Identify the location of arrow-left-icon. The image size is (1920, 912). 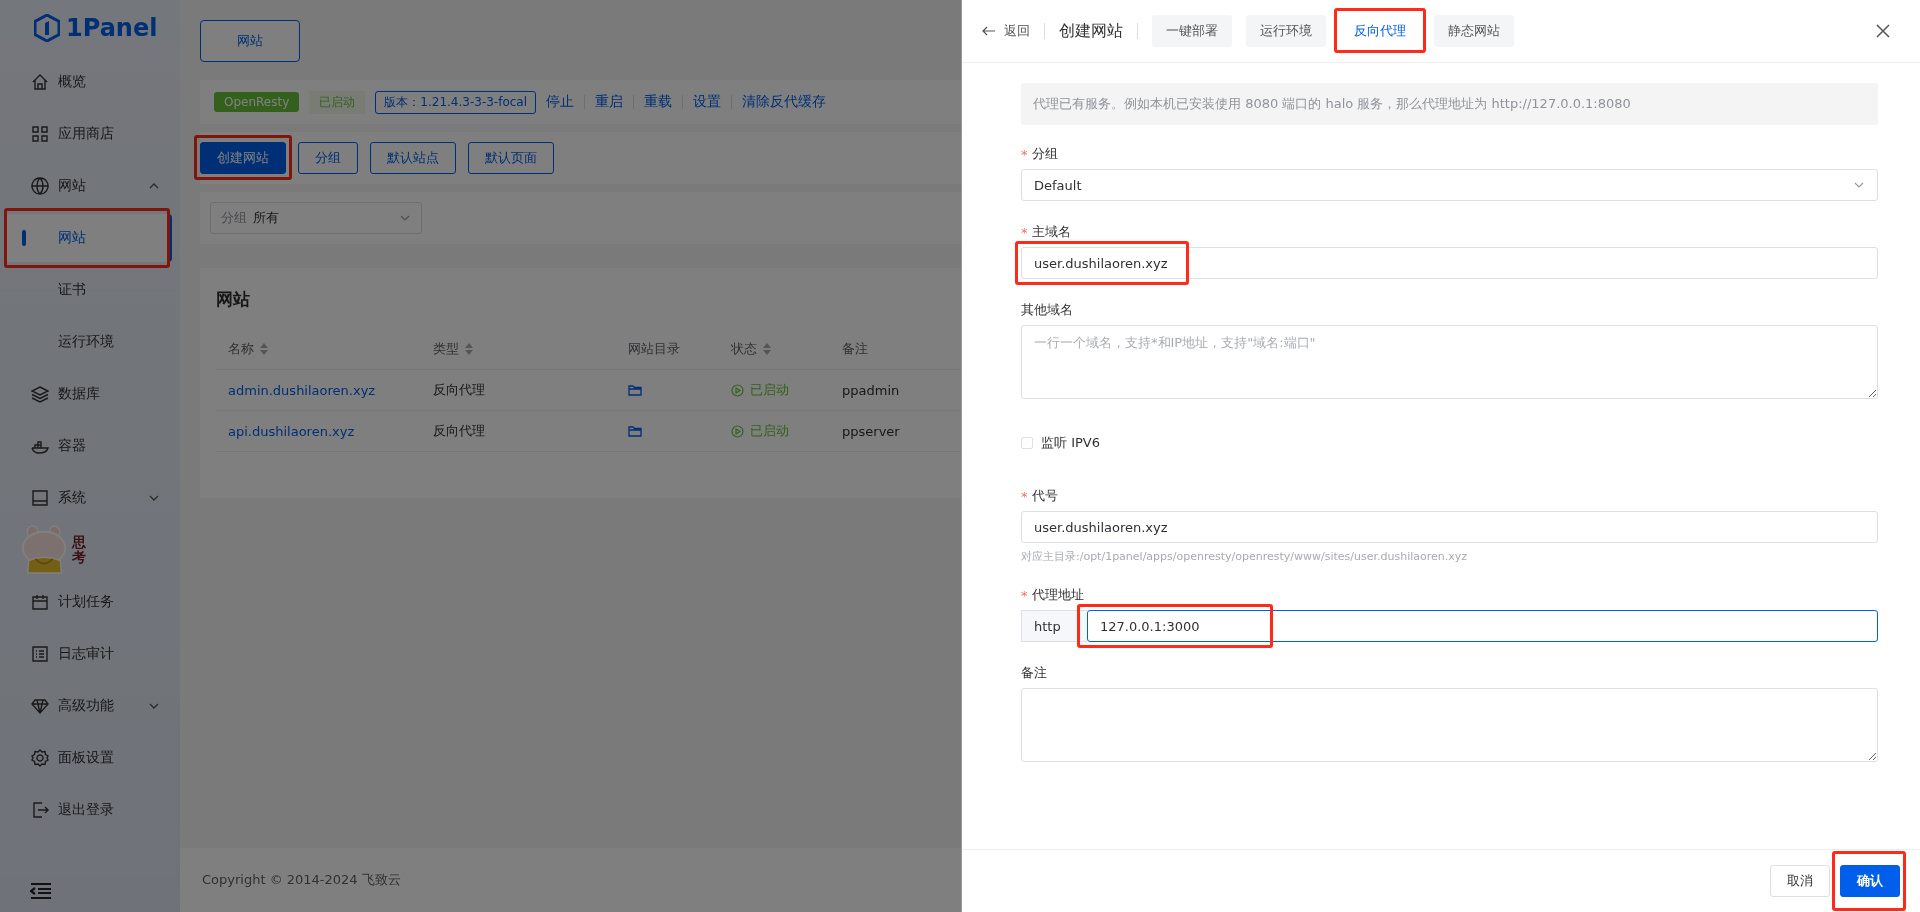
(989, 31).